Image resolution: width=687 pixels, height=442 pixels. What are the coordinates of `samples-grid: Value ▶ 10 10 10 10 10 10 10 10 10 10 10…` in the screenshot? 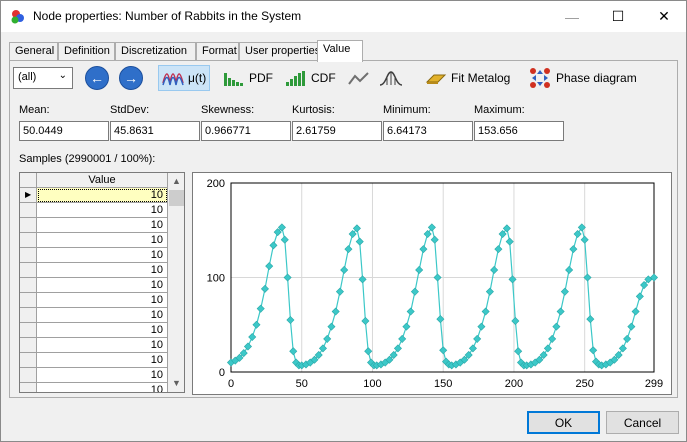 It's located at (102, 282).